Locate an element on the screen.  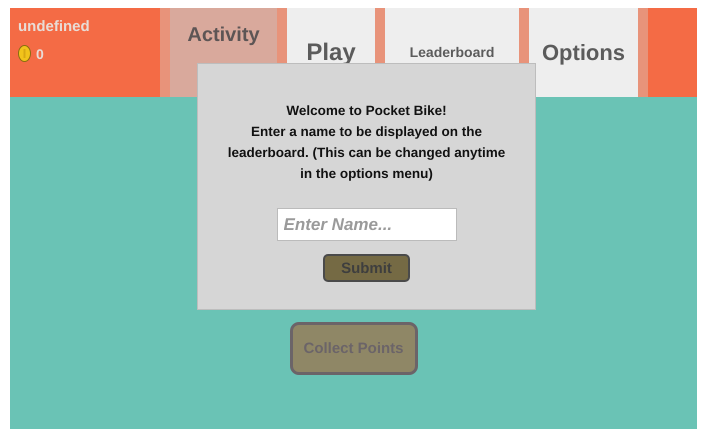
coin-icon is located at coordinates (24, 53).